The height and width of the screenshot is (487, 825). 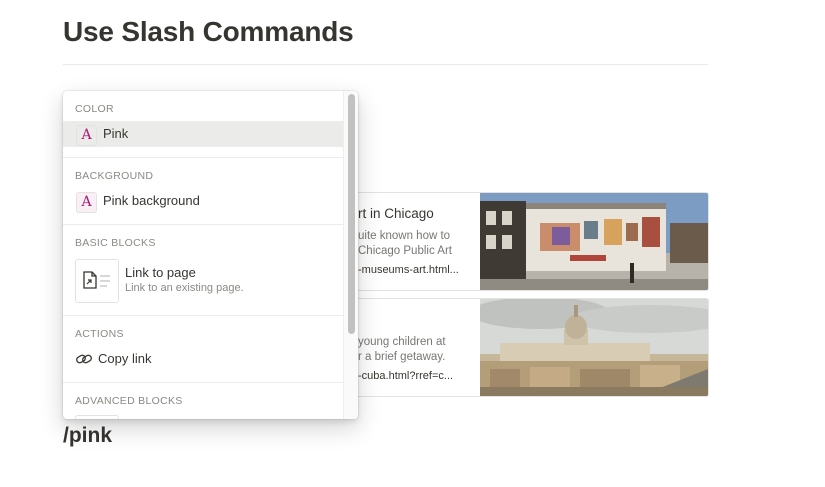 I want to click on section-label-advanced-blocks: ADVANCED BLOCKS, so click(x=129, y=401).